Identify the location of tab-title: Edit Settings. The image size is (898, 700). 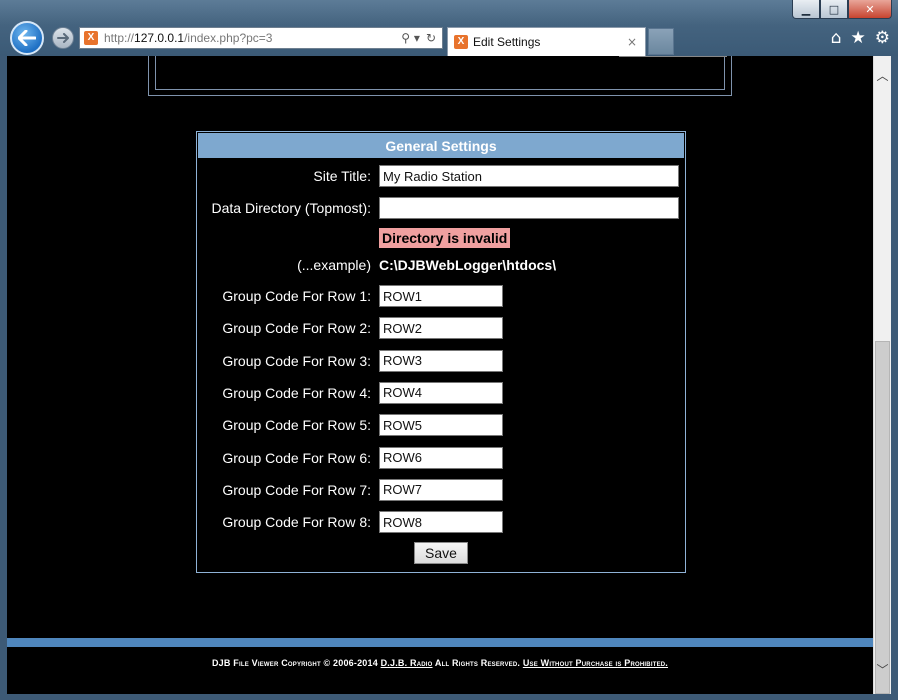
(507, 42).